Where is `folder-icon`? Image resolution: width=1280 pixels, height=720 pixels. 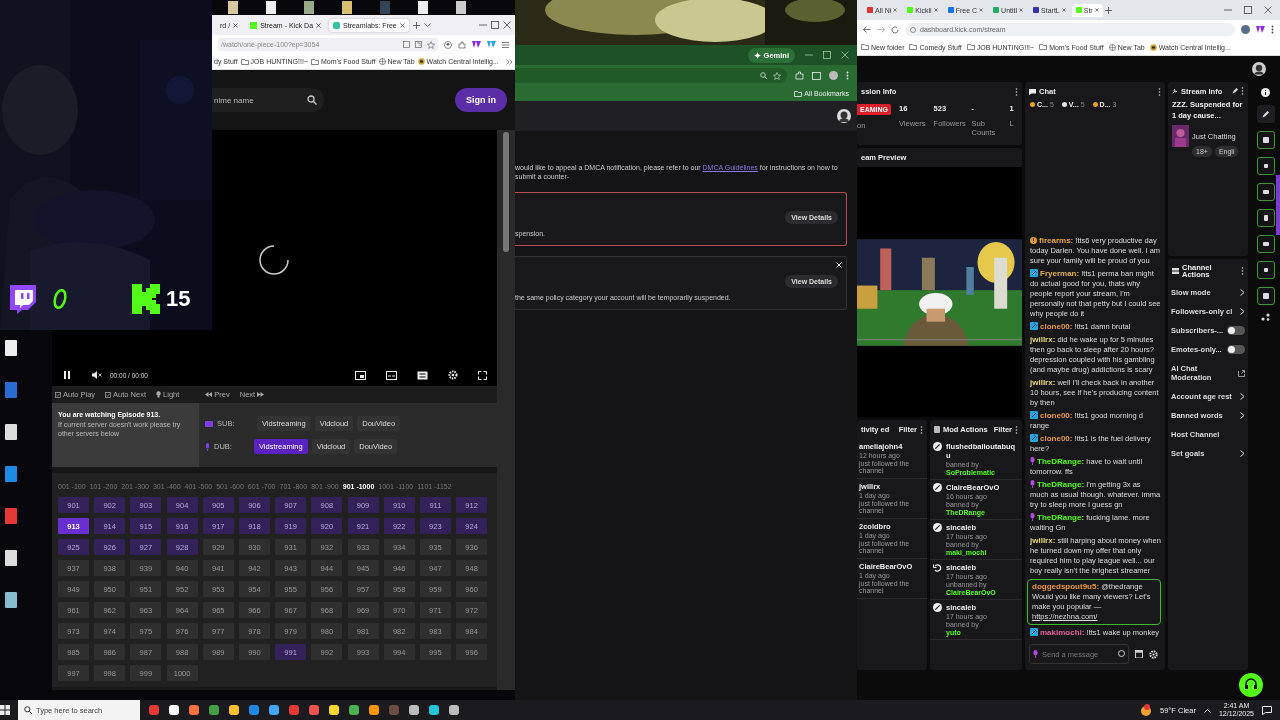 folder-icon is located at coordinates (913, 47).